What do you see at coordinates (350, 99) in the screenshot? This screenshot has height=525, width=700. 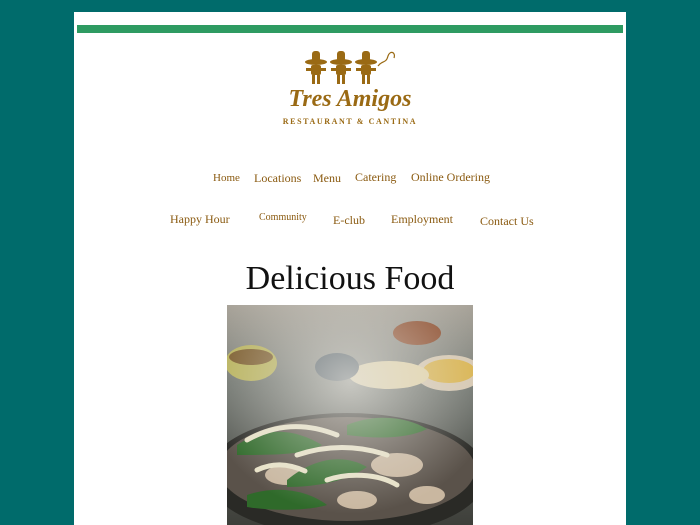 I see `logo-wordmark: Tres Amigos` at bounding box center [350, 99].